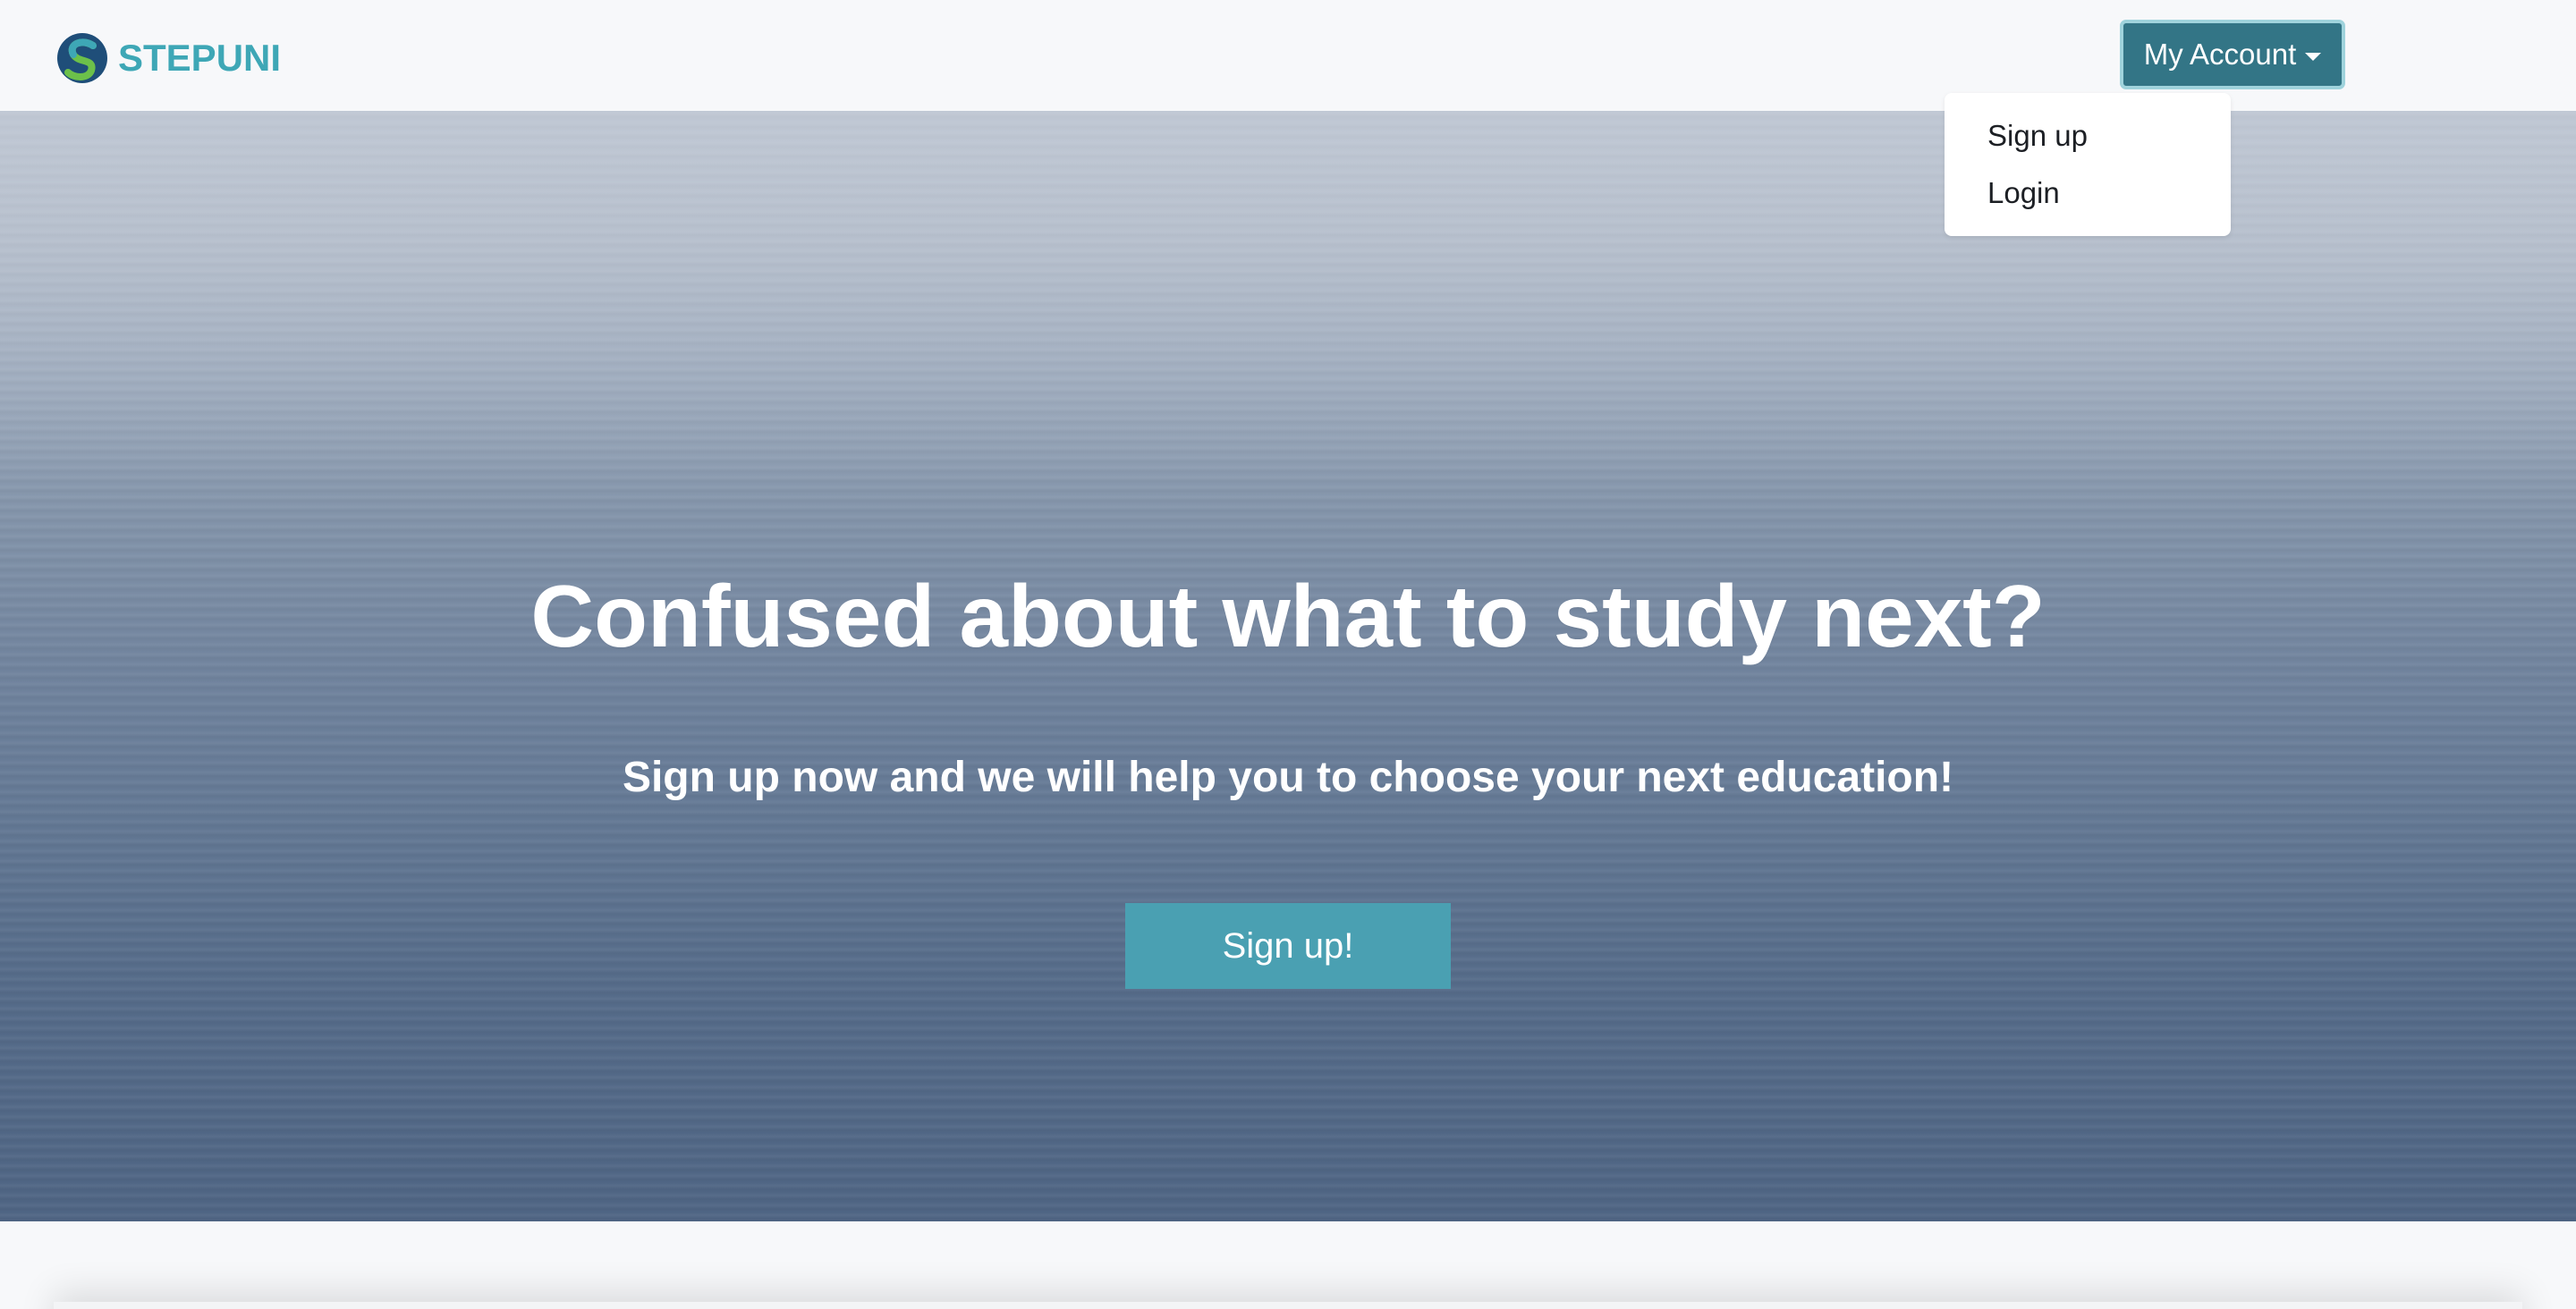 The height and width of the screenshot is (1309, 2576). Describe the element at coordinates (2088, 136) in the screenshot. I see `dropdown-item-sign-up: Sign up` at that location.